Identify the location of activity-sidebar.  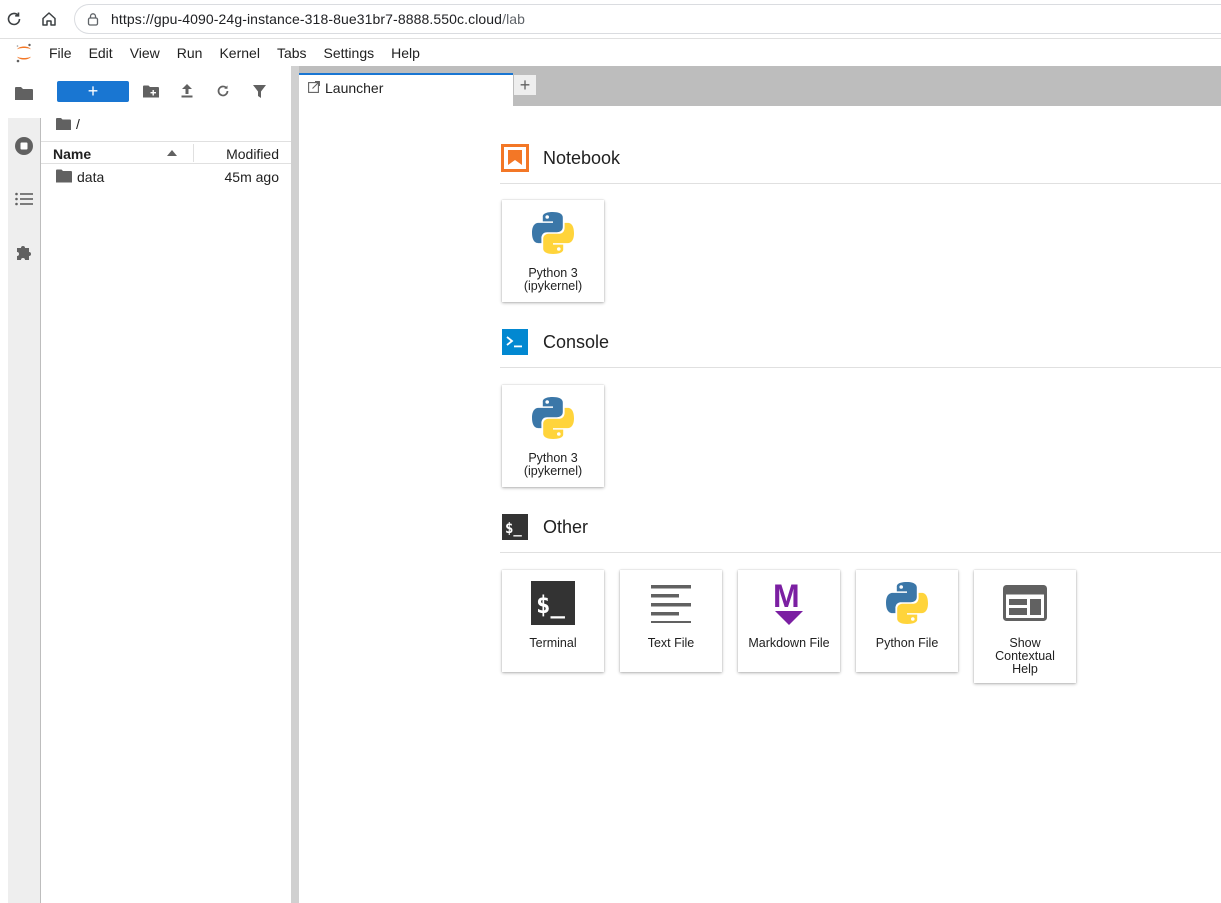
(24, 484).